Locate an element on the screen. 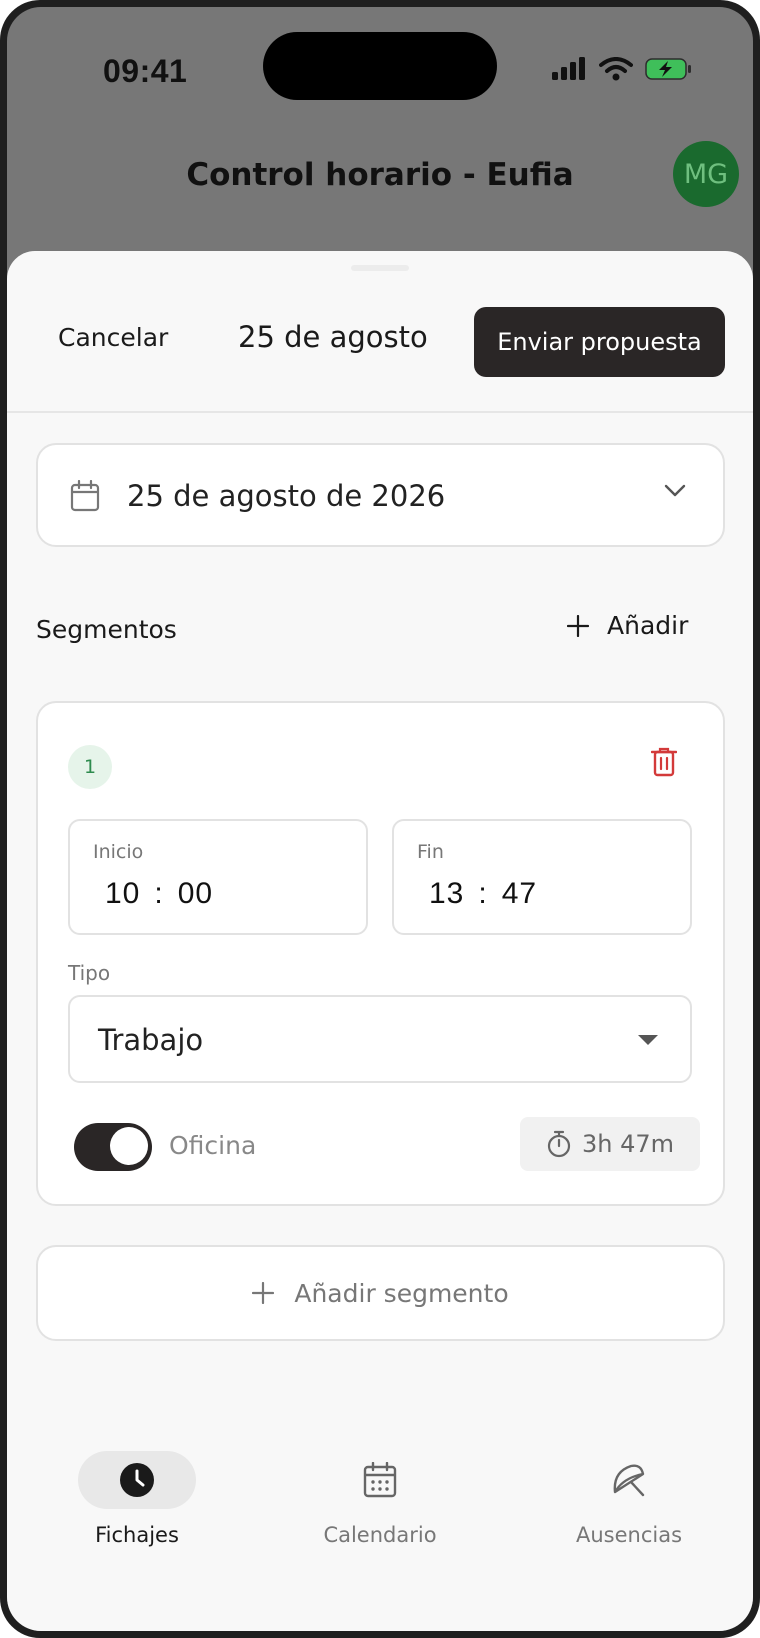 The width and height of the screenshot is (760, 1638). nav-label-fichajes: Fichajes is located at coordinates (137, 1535).